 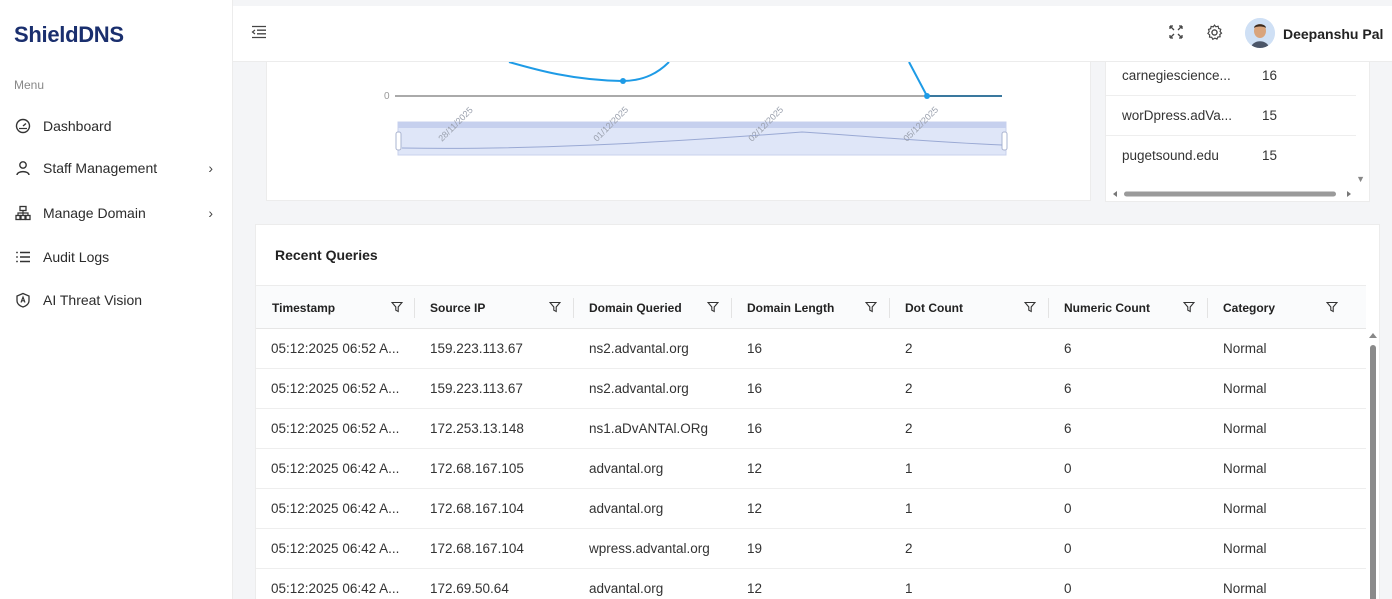 I want to click on sidebar-item-manage-domain: Manage Domain ›, so click(x=116, y=213).